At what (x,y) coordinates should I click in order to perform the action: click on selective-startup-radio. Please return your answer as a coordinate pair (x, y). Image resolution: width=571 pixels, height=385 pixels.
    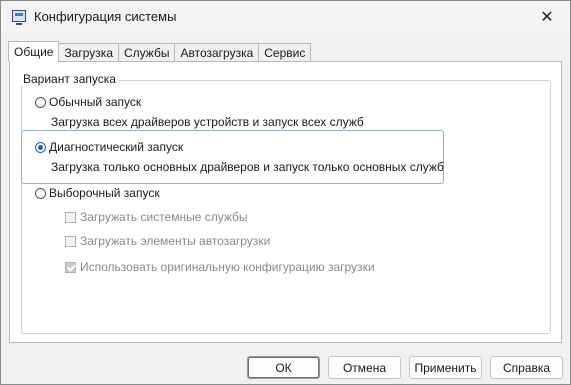
    Looking at the image, I should click on (40, 193).